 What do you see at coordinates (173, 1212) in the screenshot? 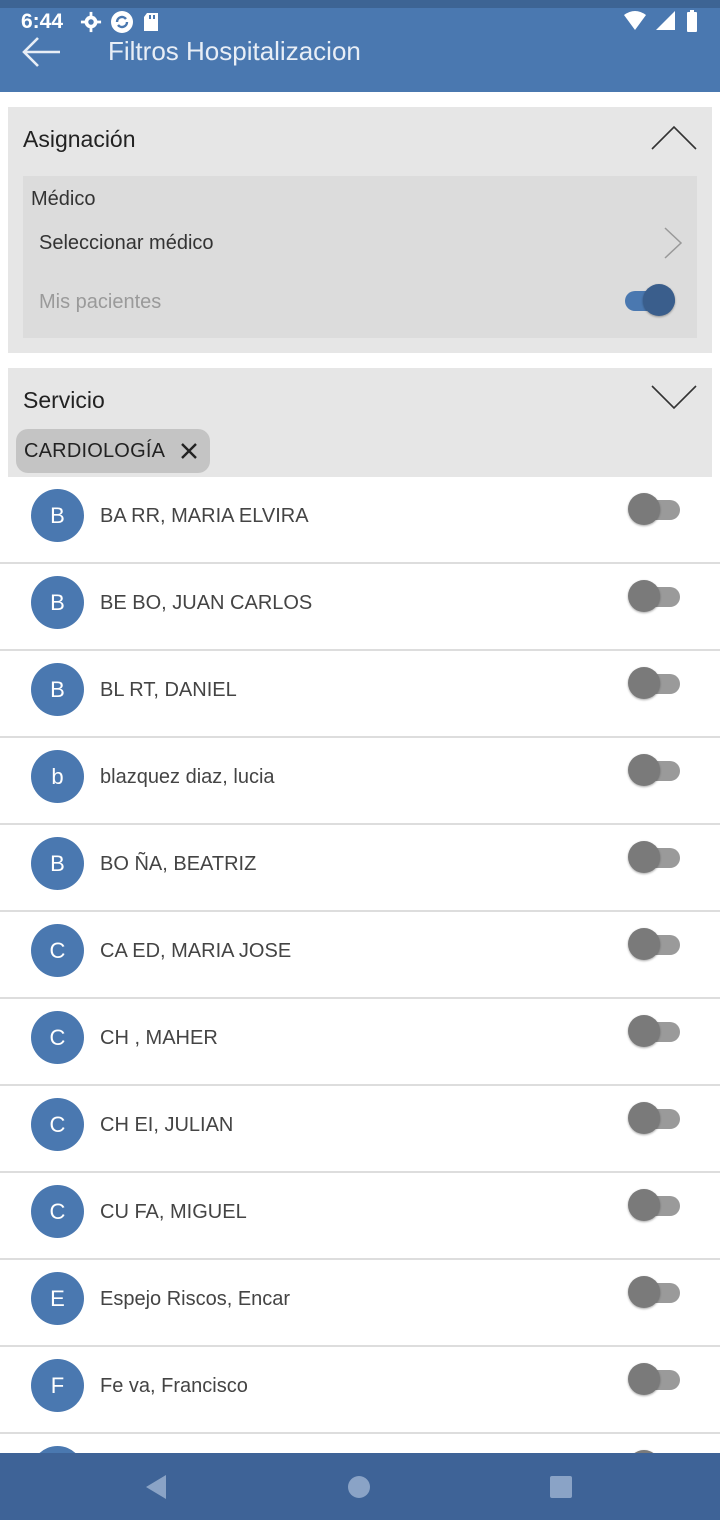
I see `doctor-name: CU FA, MIGUEL` at bounding box center [173, 1212].